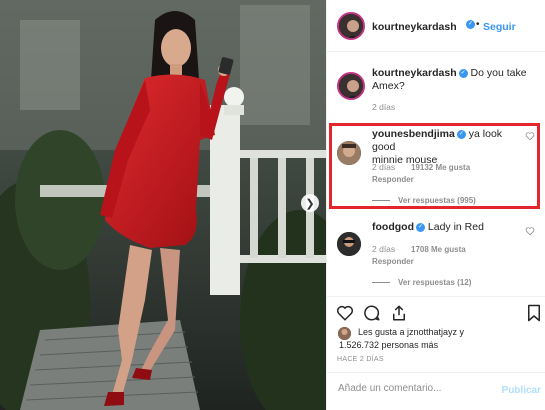  What do you see at coordinates (455, 227) in the screenshot?
I see `comment-text-1: Lady in Red` at bounding box center [455, 227].